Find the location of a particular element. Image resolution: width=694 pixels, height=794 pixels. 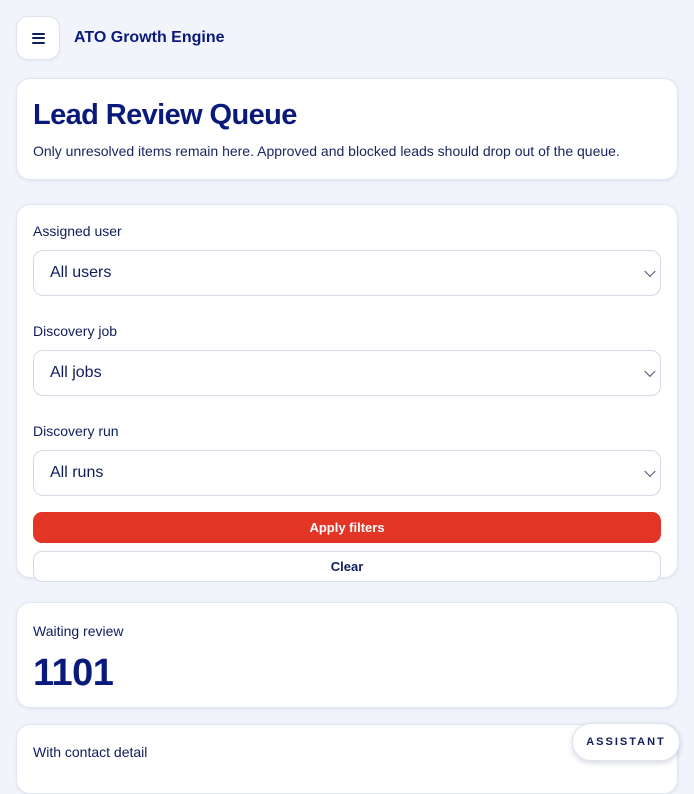

discovery-run-select: All runs is located at coordinates (347, 473).